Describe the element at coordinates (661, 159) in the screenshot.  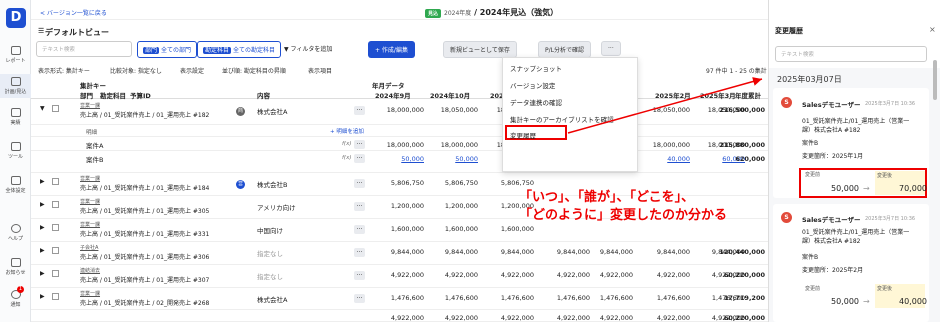
I see `cell-value: 40,000` at that location.